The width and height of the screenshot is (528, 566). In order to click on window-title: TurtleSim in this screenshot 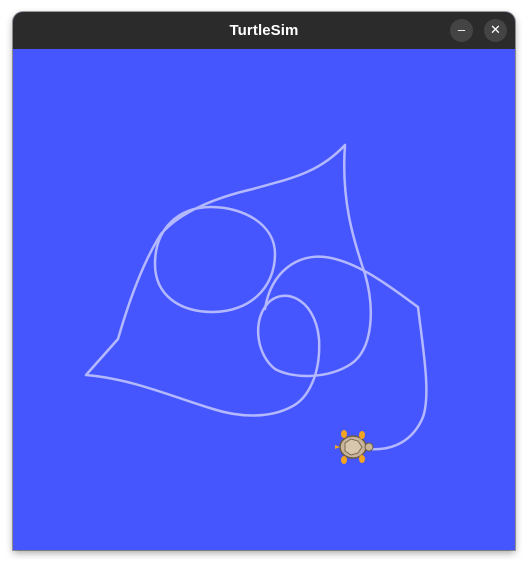, I will do `click(264, 30)`.